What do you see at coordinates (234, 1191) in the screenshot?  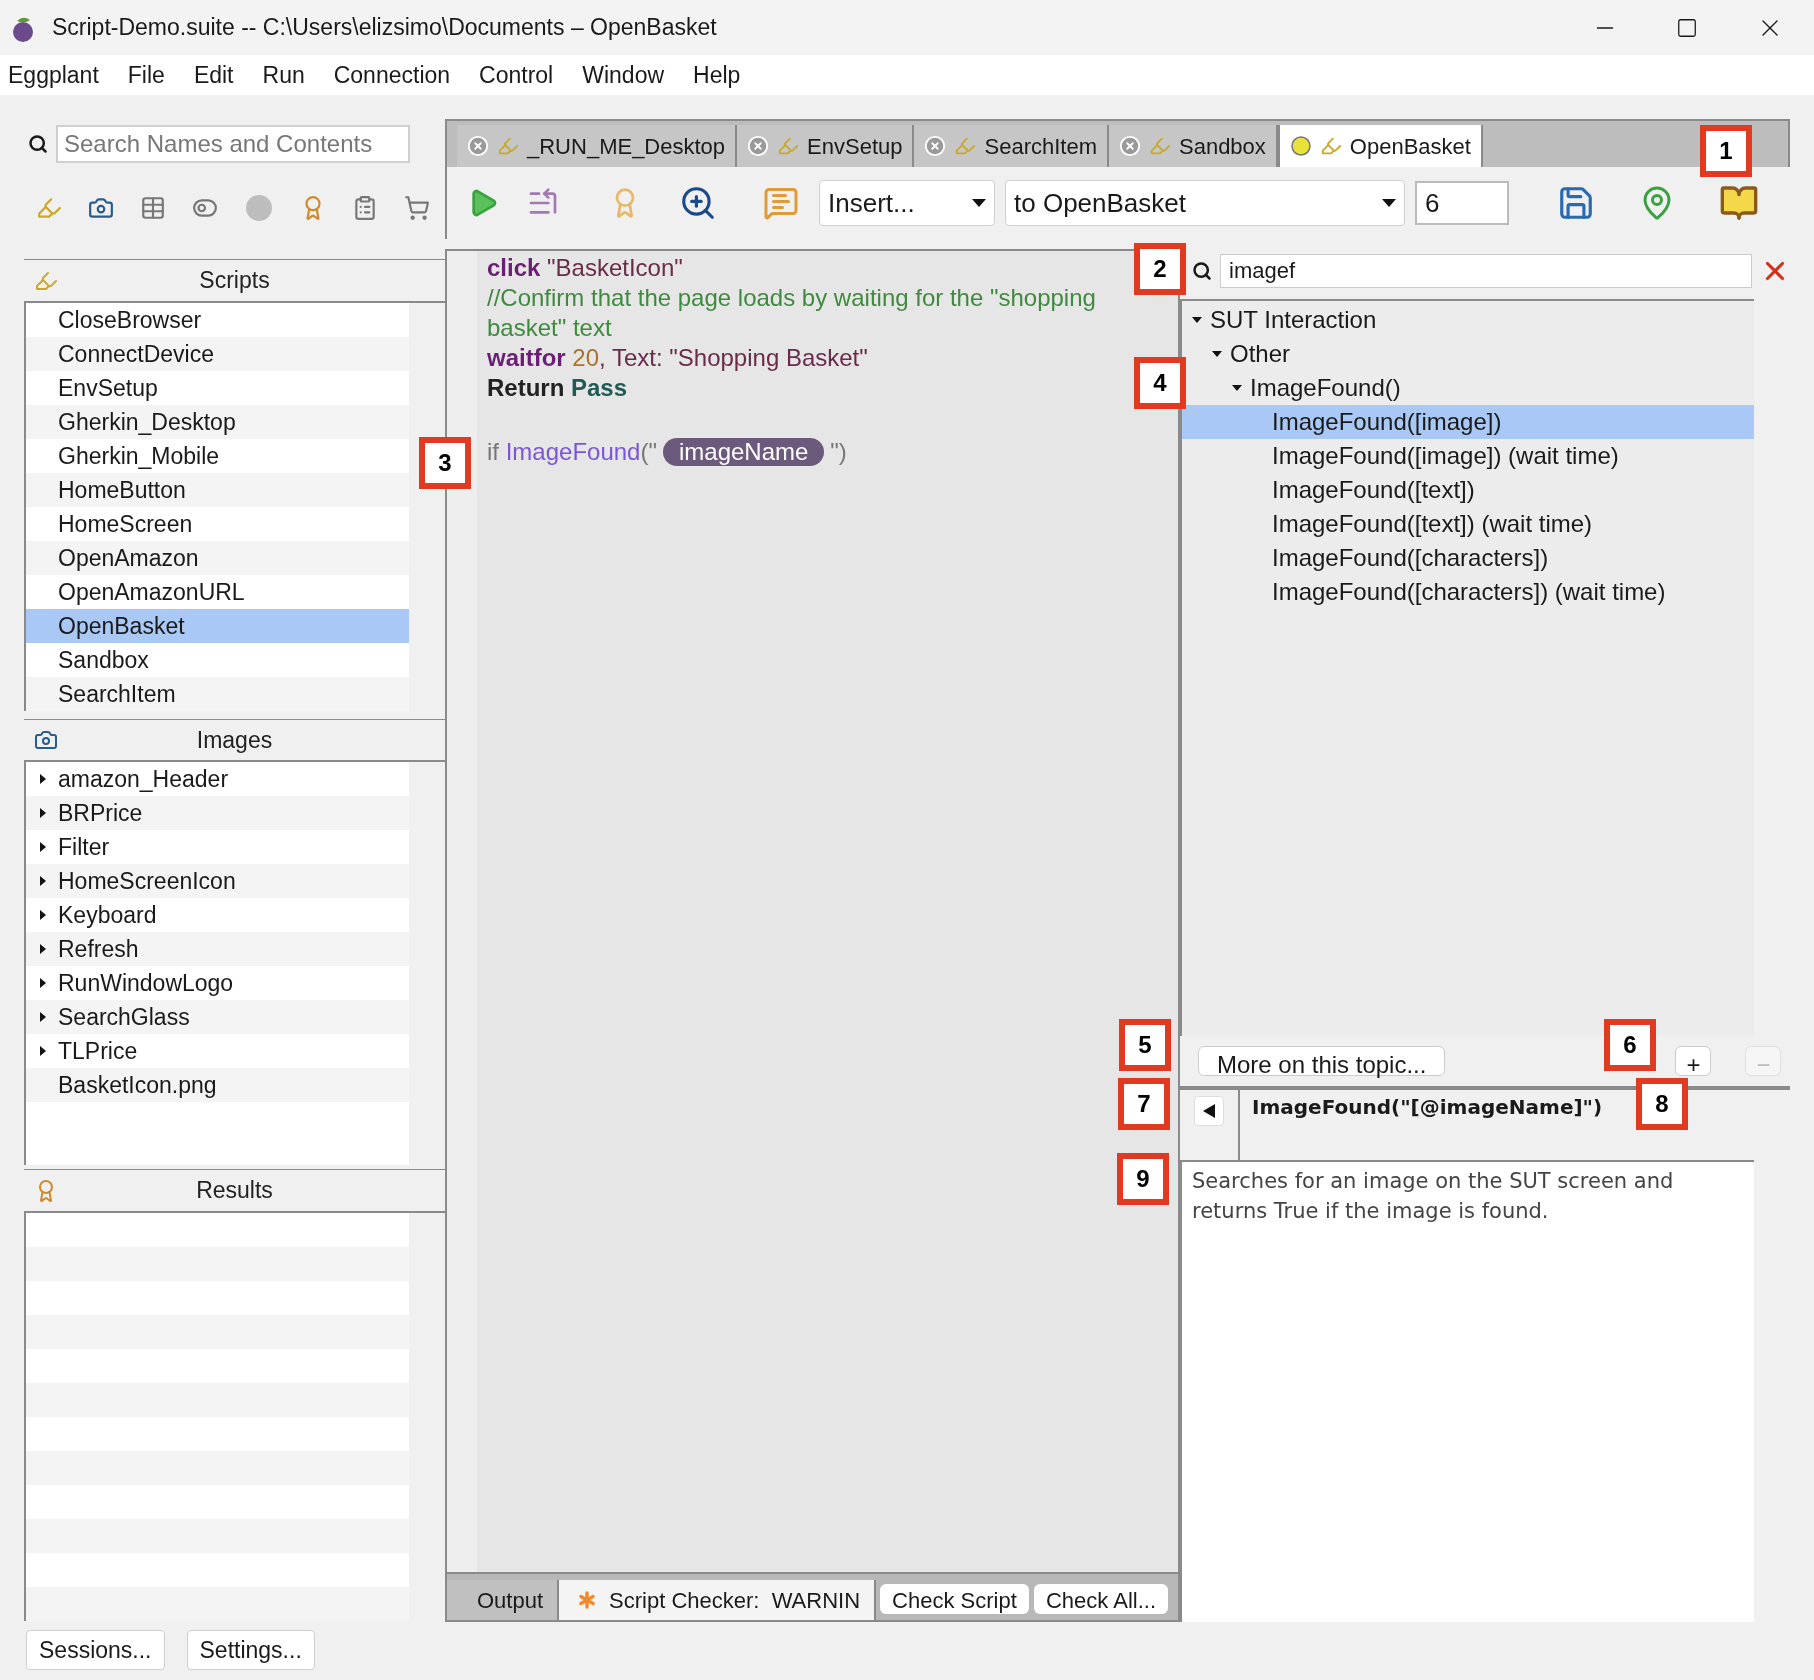 I see `section-title: Results` at bounding box center [234, 1191].